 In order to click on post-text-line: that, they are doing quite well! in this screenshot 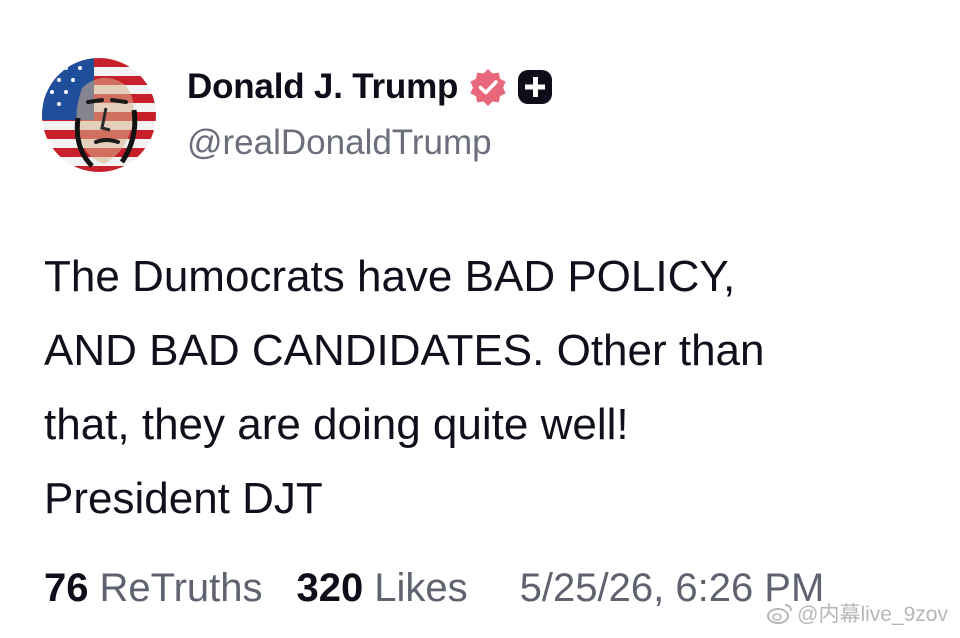, I will do `click(336, 424)`.